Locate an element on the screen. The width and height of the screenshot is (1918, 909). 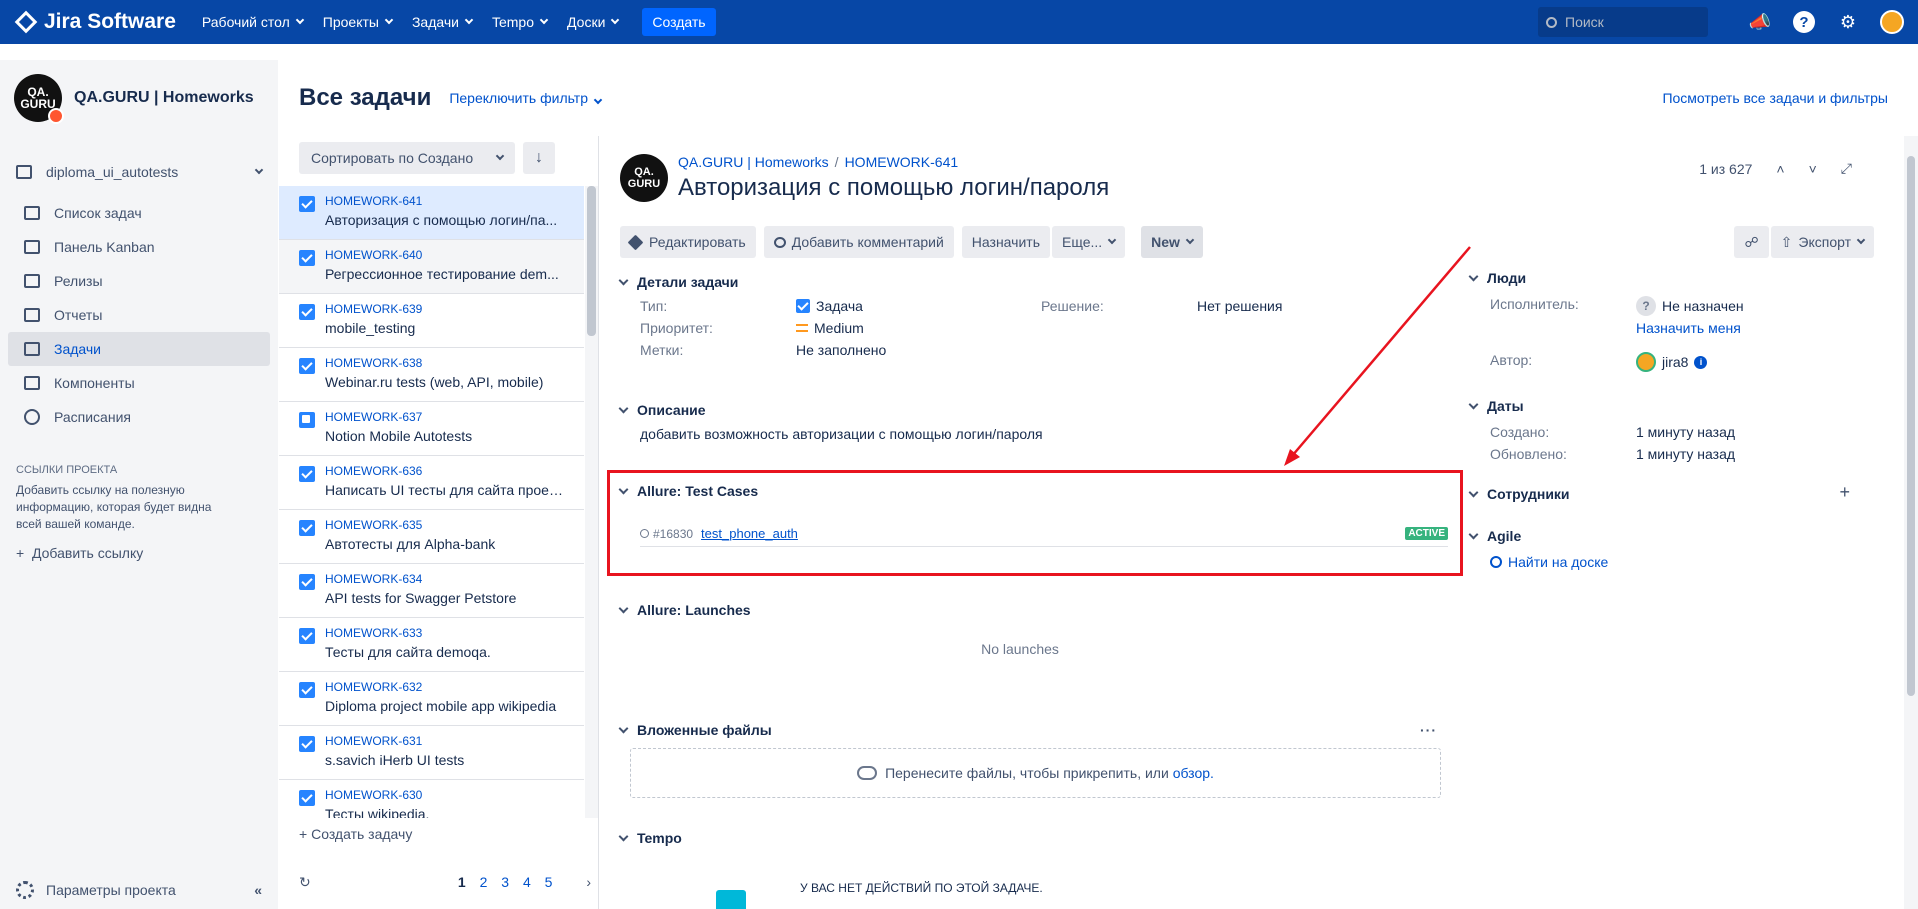
list-item: HOMEWORK-635 Автотесты для Alpha-bank is located at coordinates (431, 537).